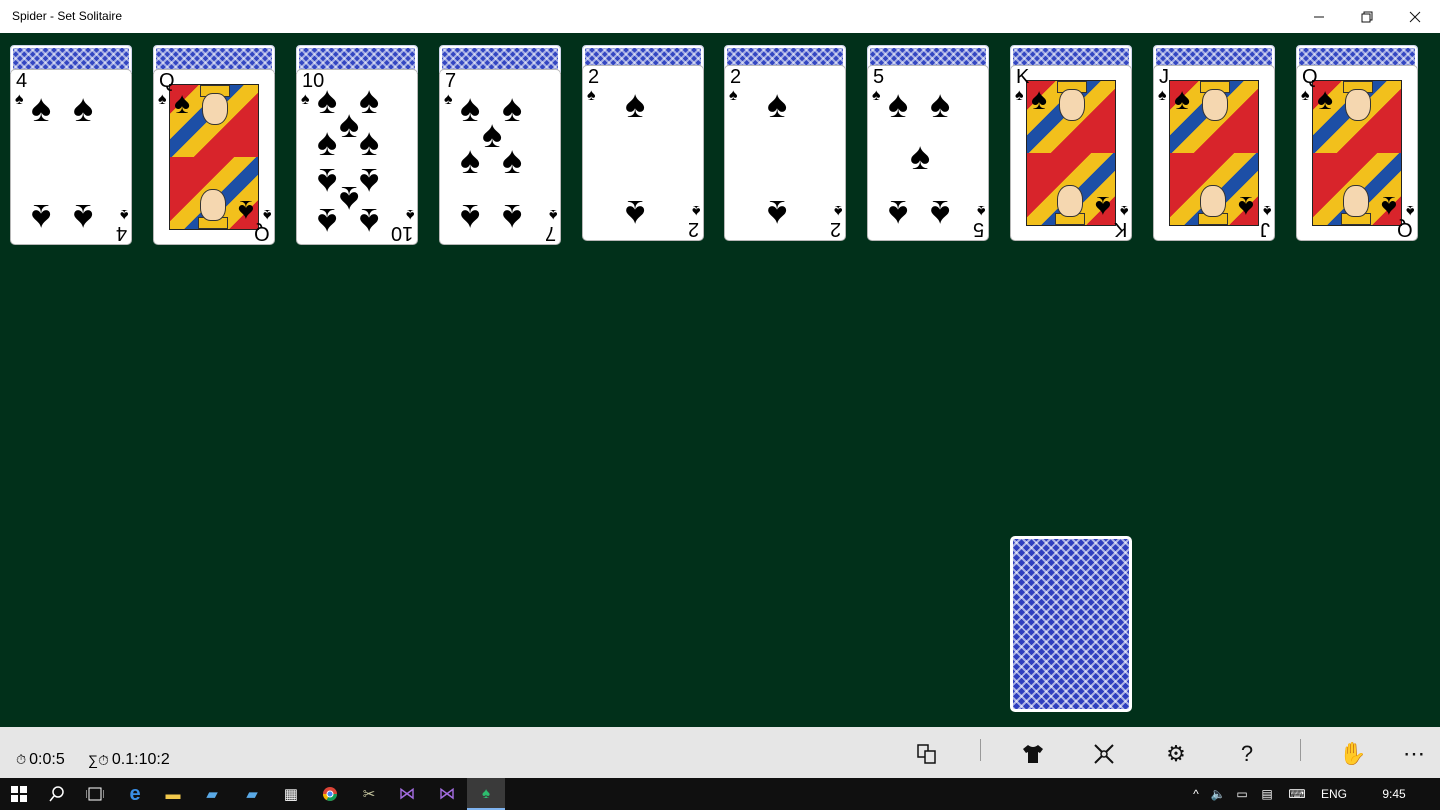 The image size is (1440, 810). I want to click on minimize-button, so click(1319, 16).